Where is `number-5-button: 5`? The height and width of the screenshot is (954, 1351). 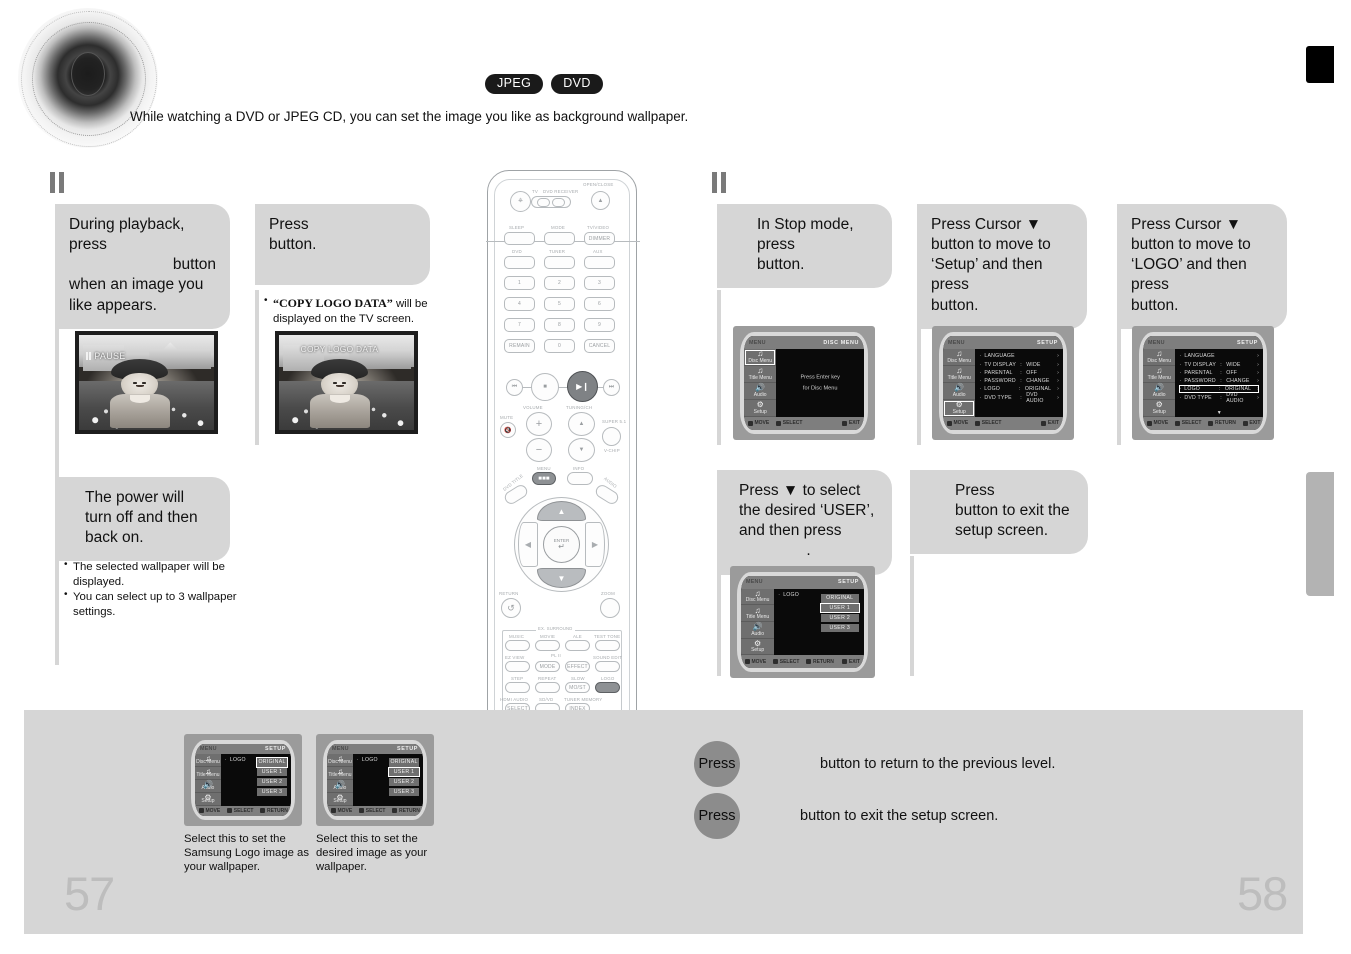
number-5-button: 5 is located at coordinates (559, 304).